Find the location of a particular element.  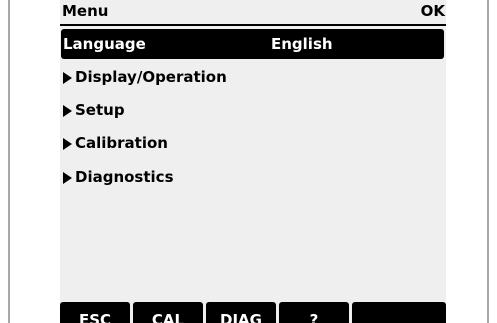

menu-item-display-operation: Display/Operation is located at coordinates (253, 77).